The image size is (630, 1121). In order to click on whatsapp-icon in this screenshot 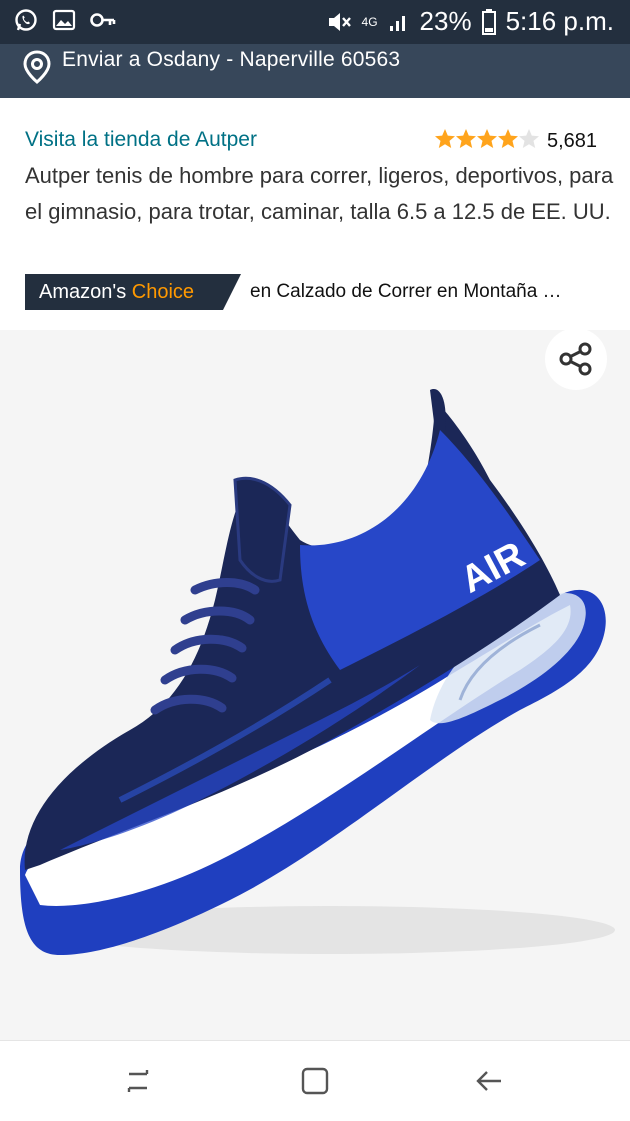, I will do `click(26, 20)`.